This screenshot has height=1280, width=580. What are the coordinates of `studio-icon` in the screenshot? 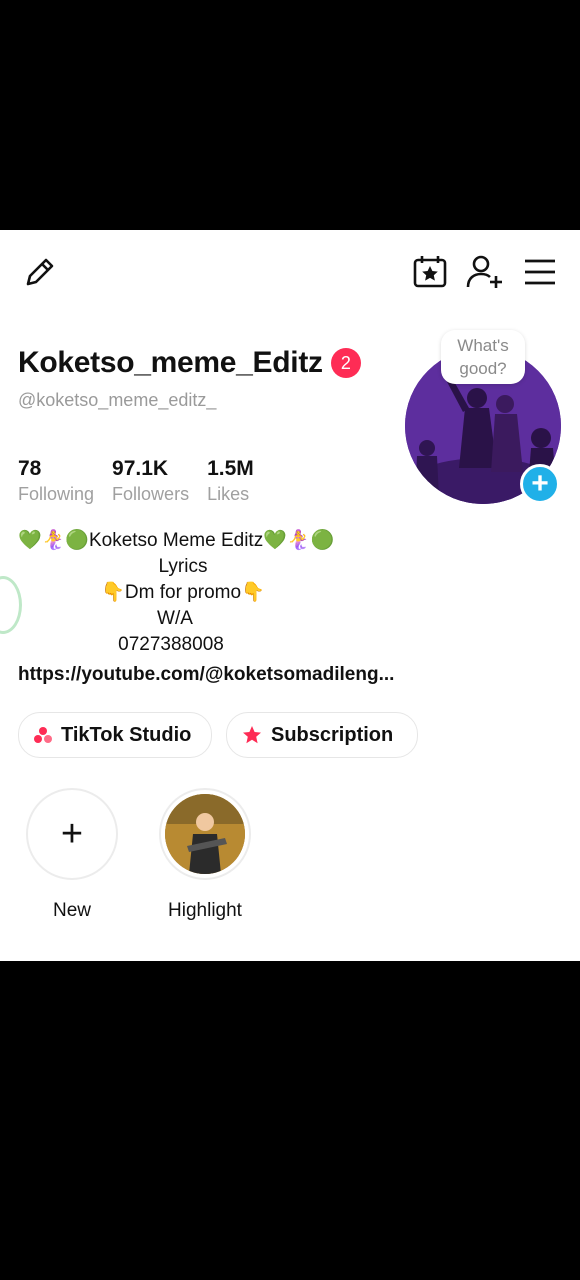 It's located at (43, 735).